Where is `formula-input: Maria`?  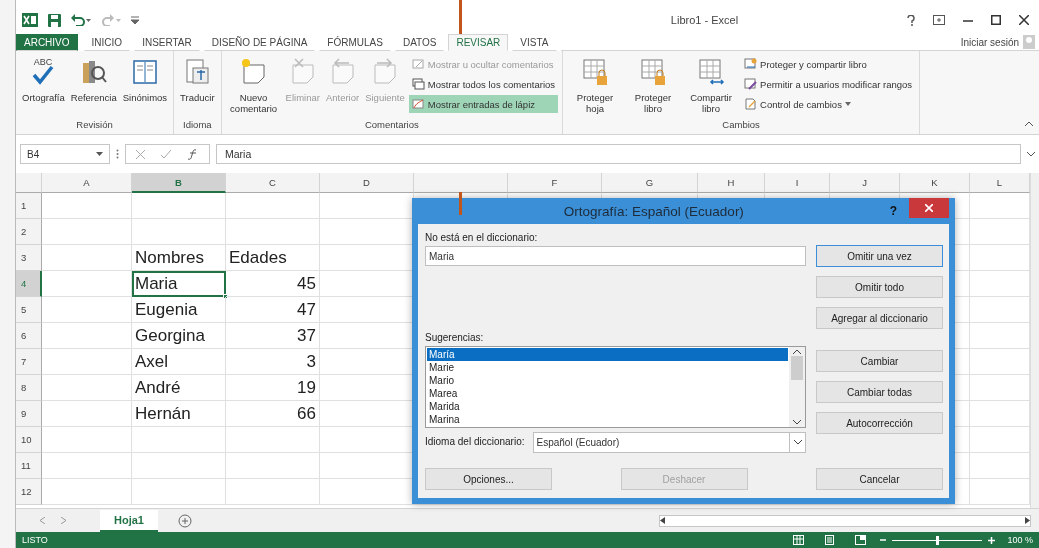
formula-input: Maria is located at coordinates (618, 154).